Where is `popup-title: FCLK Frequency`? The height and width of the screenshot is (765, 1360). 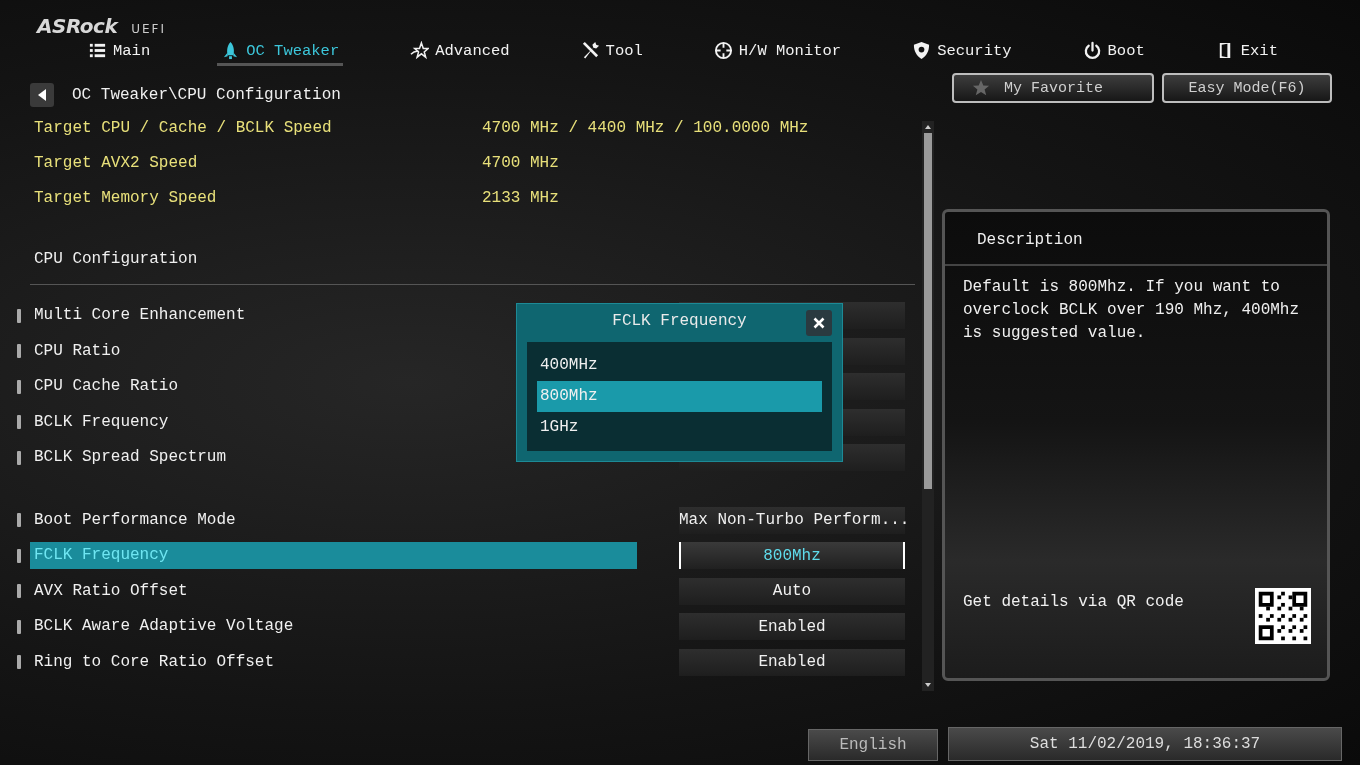 popup-title: FCLK Frequency is located at coordinates (679, 321).